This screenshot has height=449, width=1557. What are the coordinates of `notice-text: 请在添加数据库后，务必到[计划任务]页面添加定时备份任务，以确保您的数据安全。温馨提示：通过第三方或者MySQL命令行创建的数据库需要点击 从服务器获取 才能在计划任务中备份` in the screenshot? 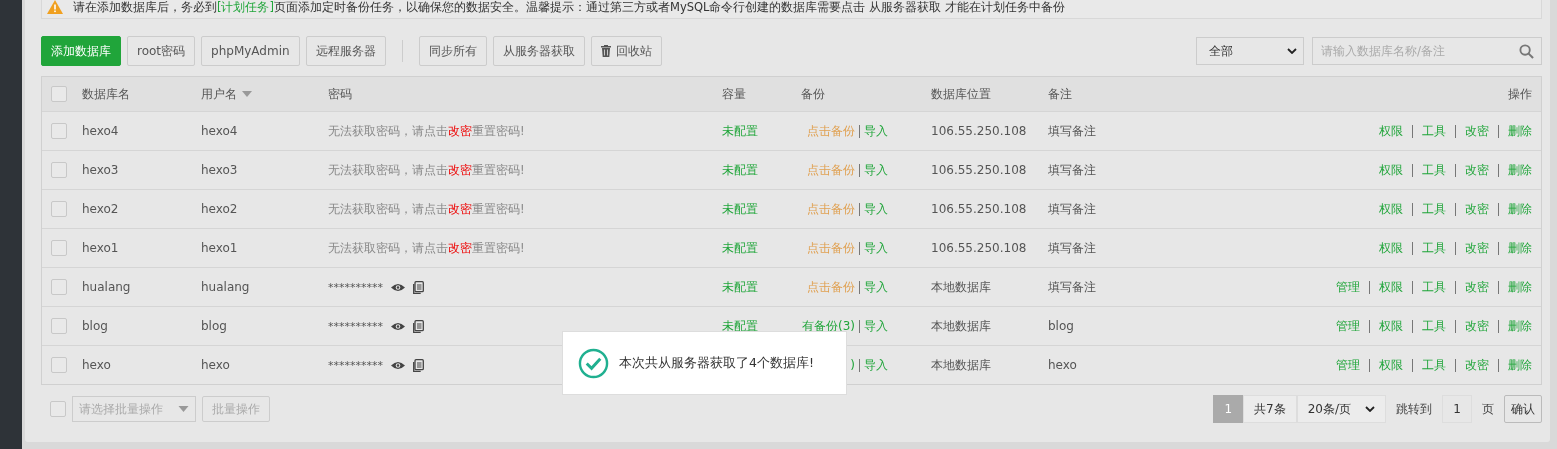 It's located at (569, 7).